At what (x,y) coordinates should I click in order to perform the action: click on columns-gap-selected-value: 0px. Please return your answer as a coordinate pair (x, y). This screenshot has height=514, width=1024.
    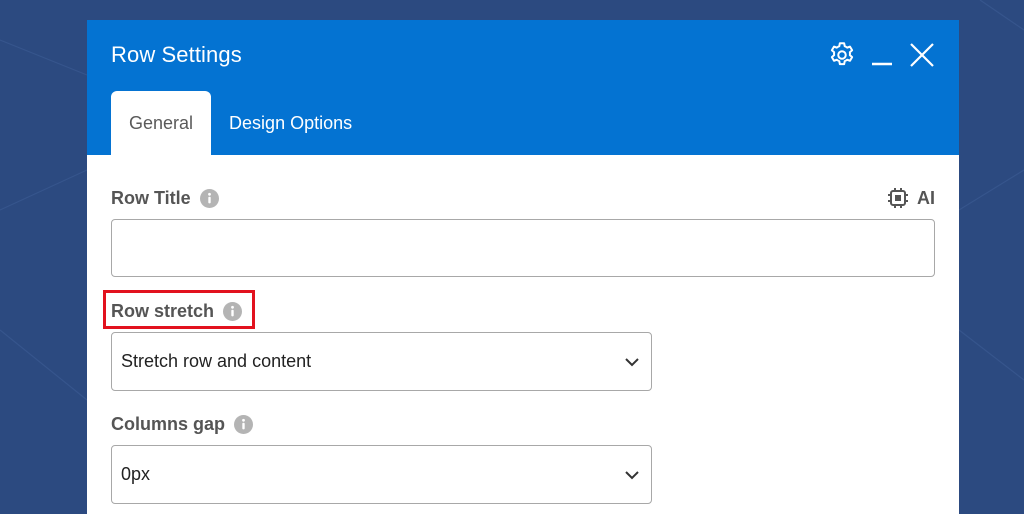
    Looking at the image, I should click on (136, 474).